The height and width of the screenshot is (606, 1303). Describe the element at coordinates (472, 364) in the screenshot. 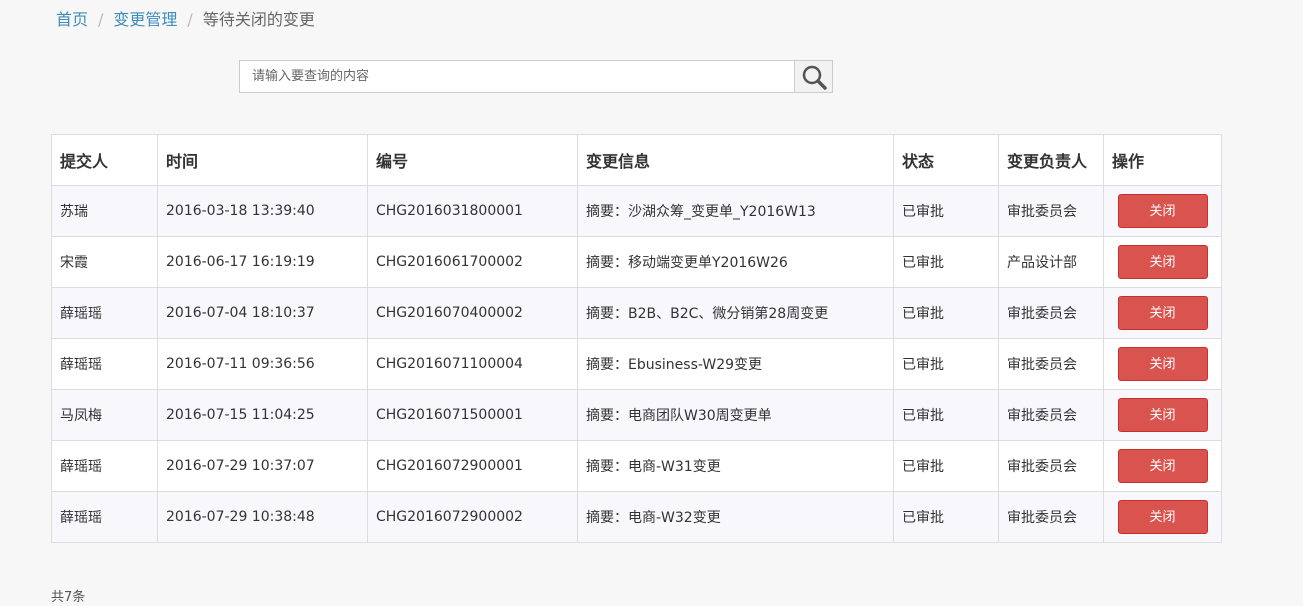

I see `cell-code: CHG2016071100004` at that location.